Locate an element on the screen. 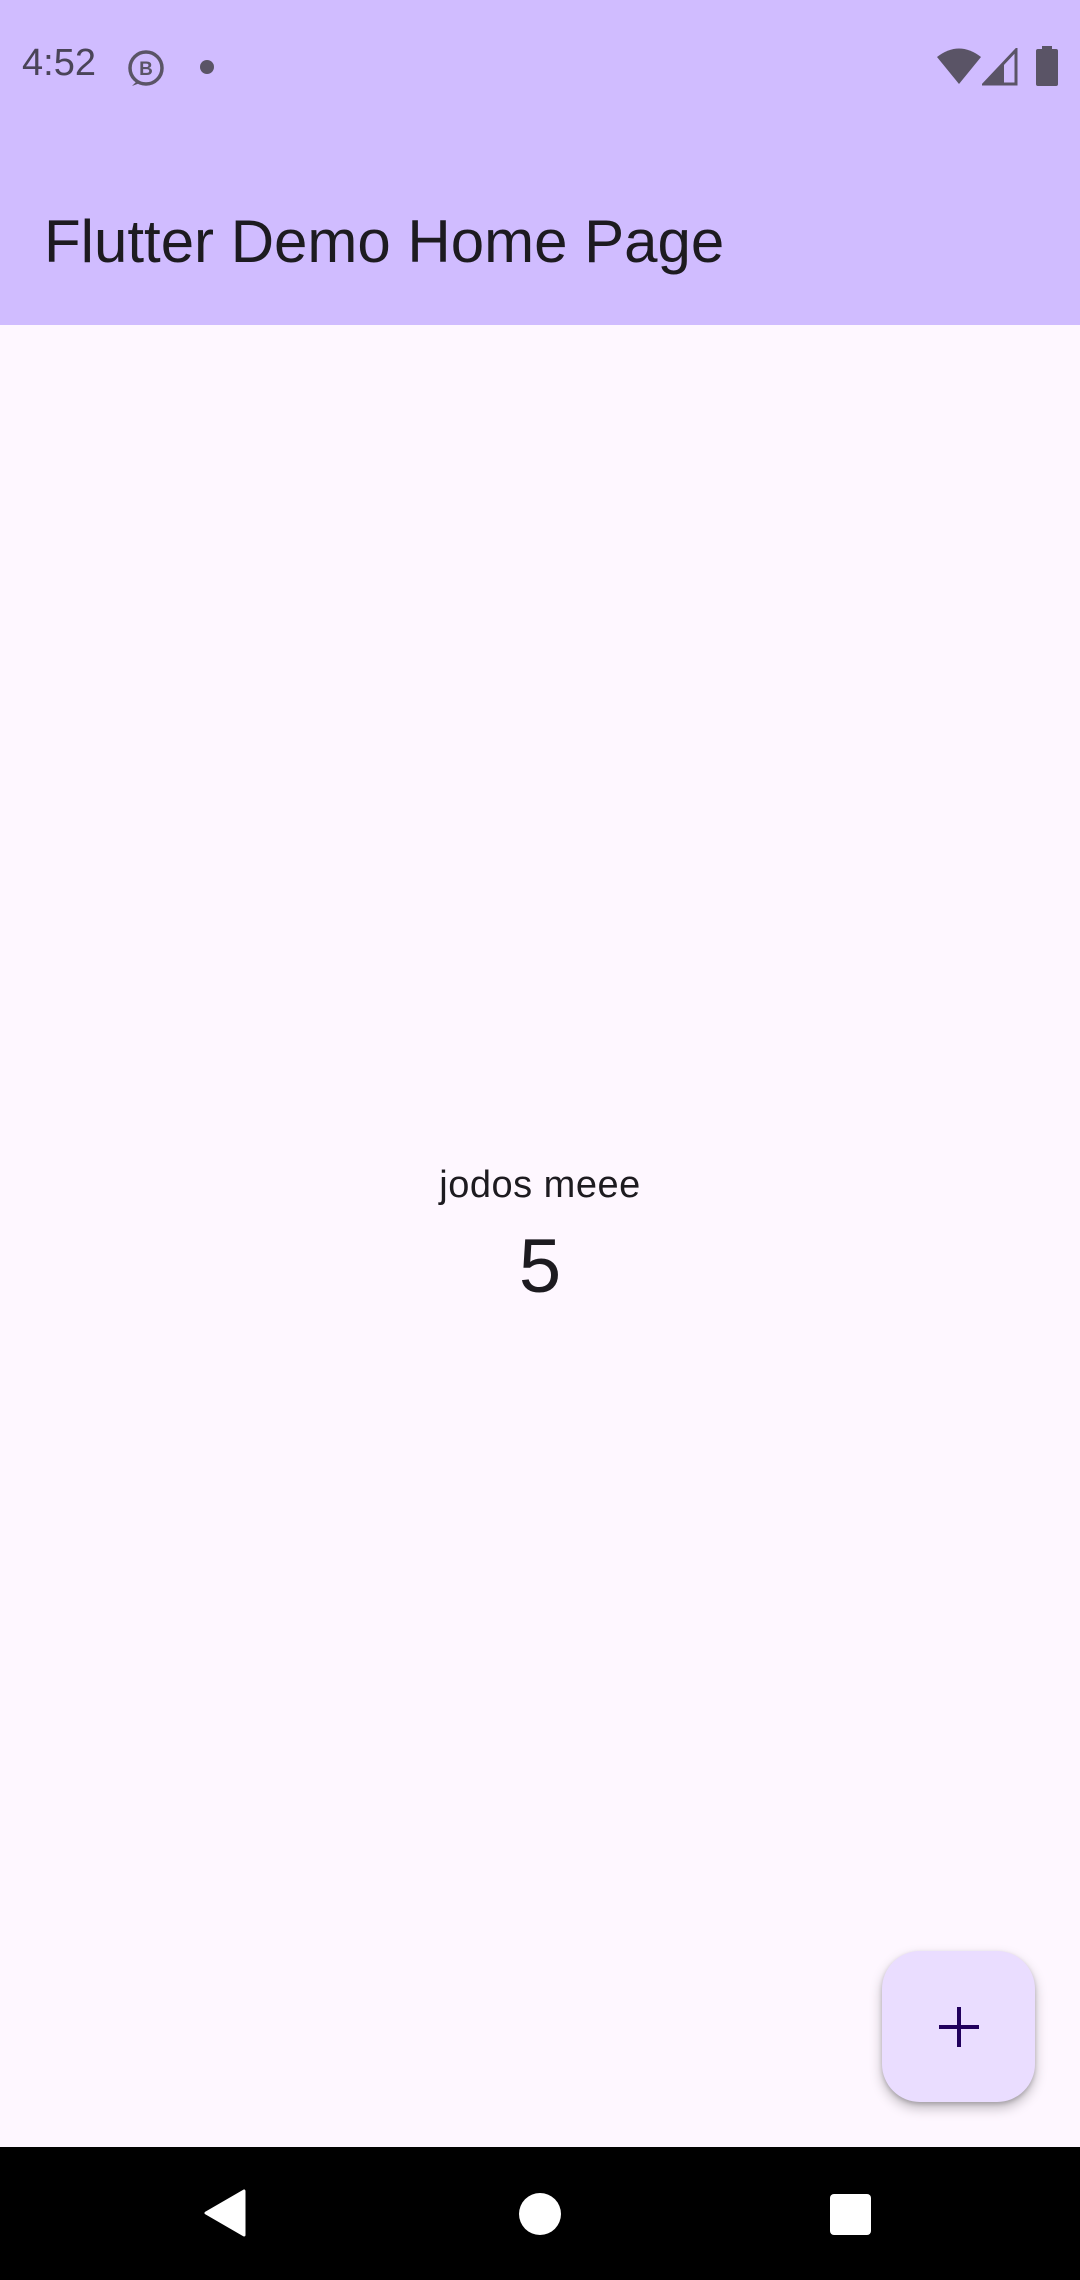 The image size is (1080, 2280). counter-value: 5 is located at coordinates (540, 1266).